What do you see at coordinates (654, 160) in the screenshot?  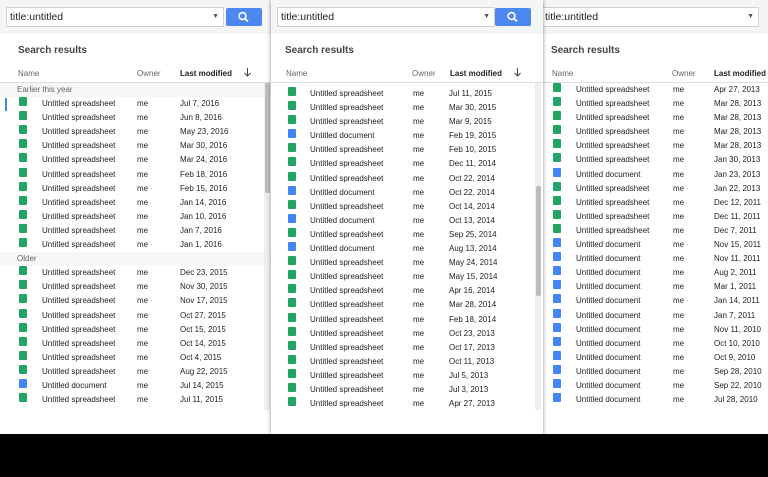 I see `list-item: Untitled spreadsheet me Jan 30, 2013` at bounding box center [654, 160].